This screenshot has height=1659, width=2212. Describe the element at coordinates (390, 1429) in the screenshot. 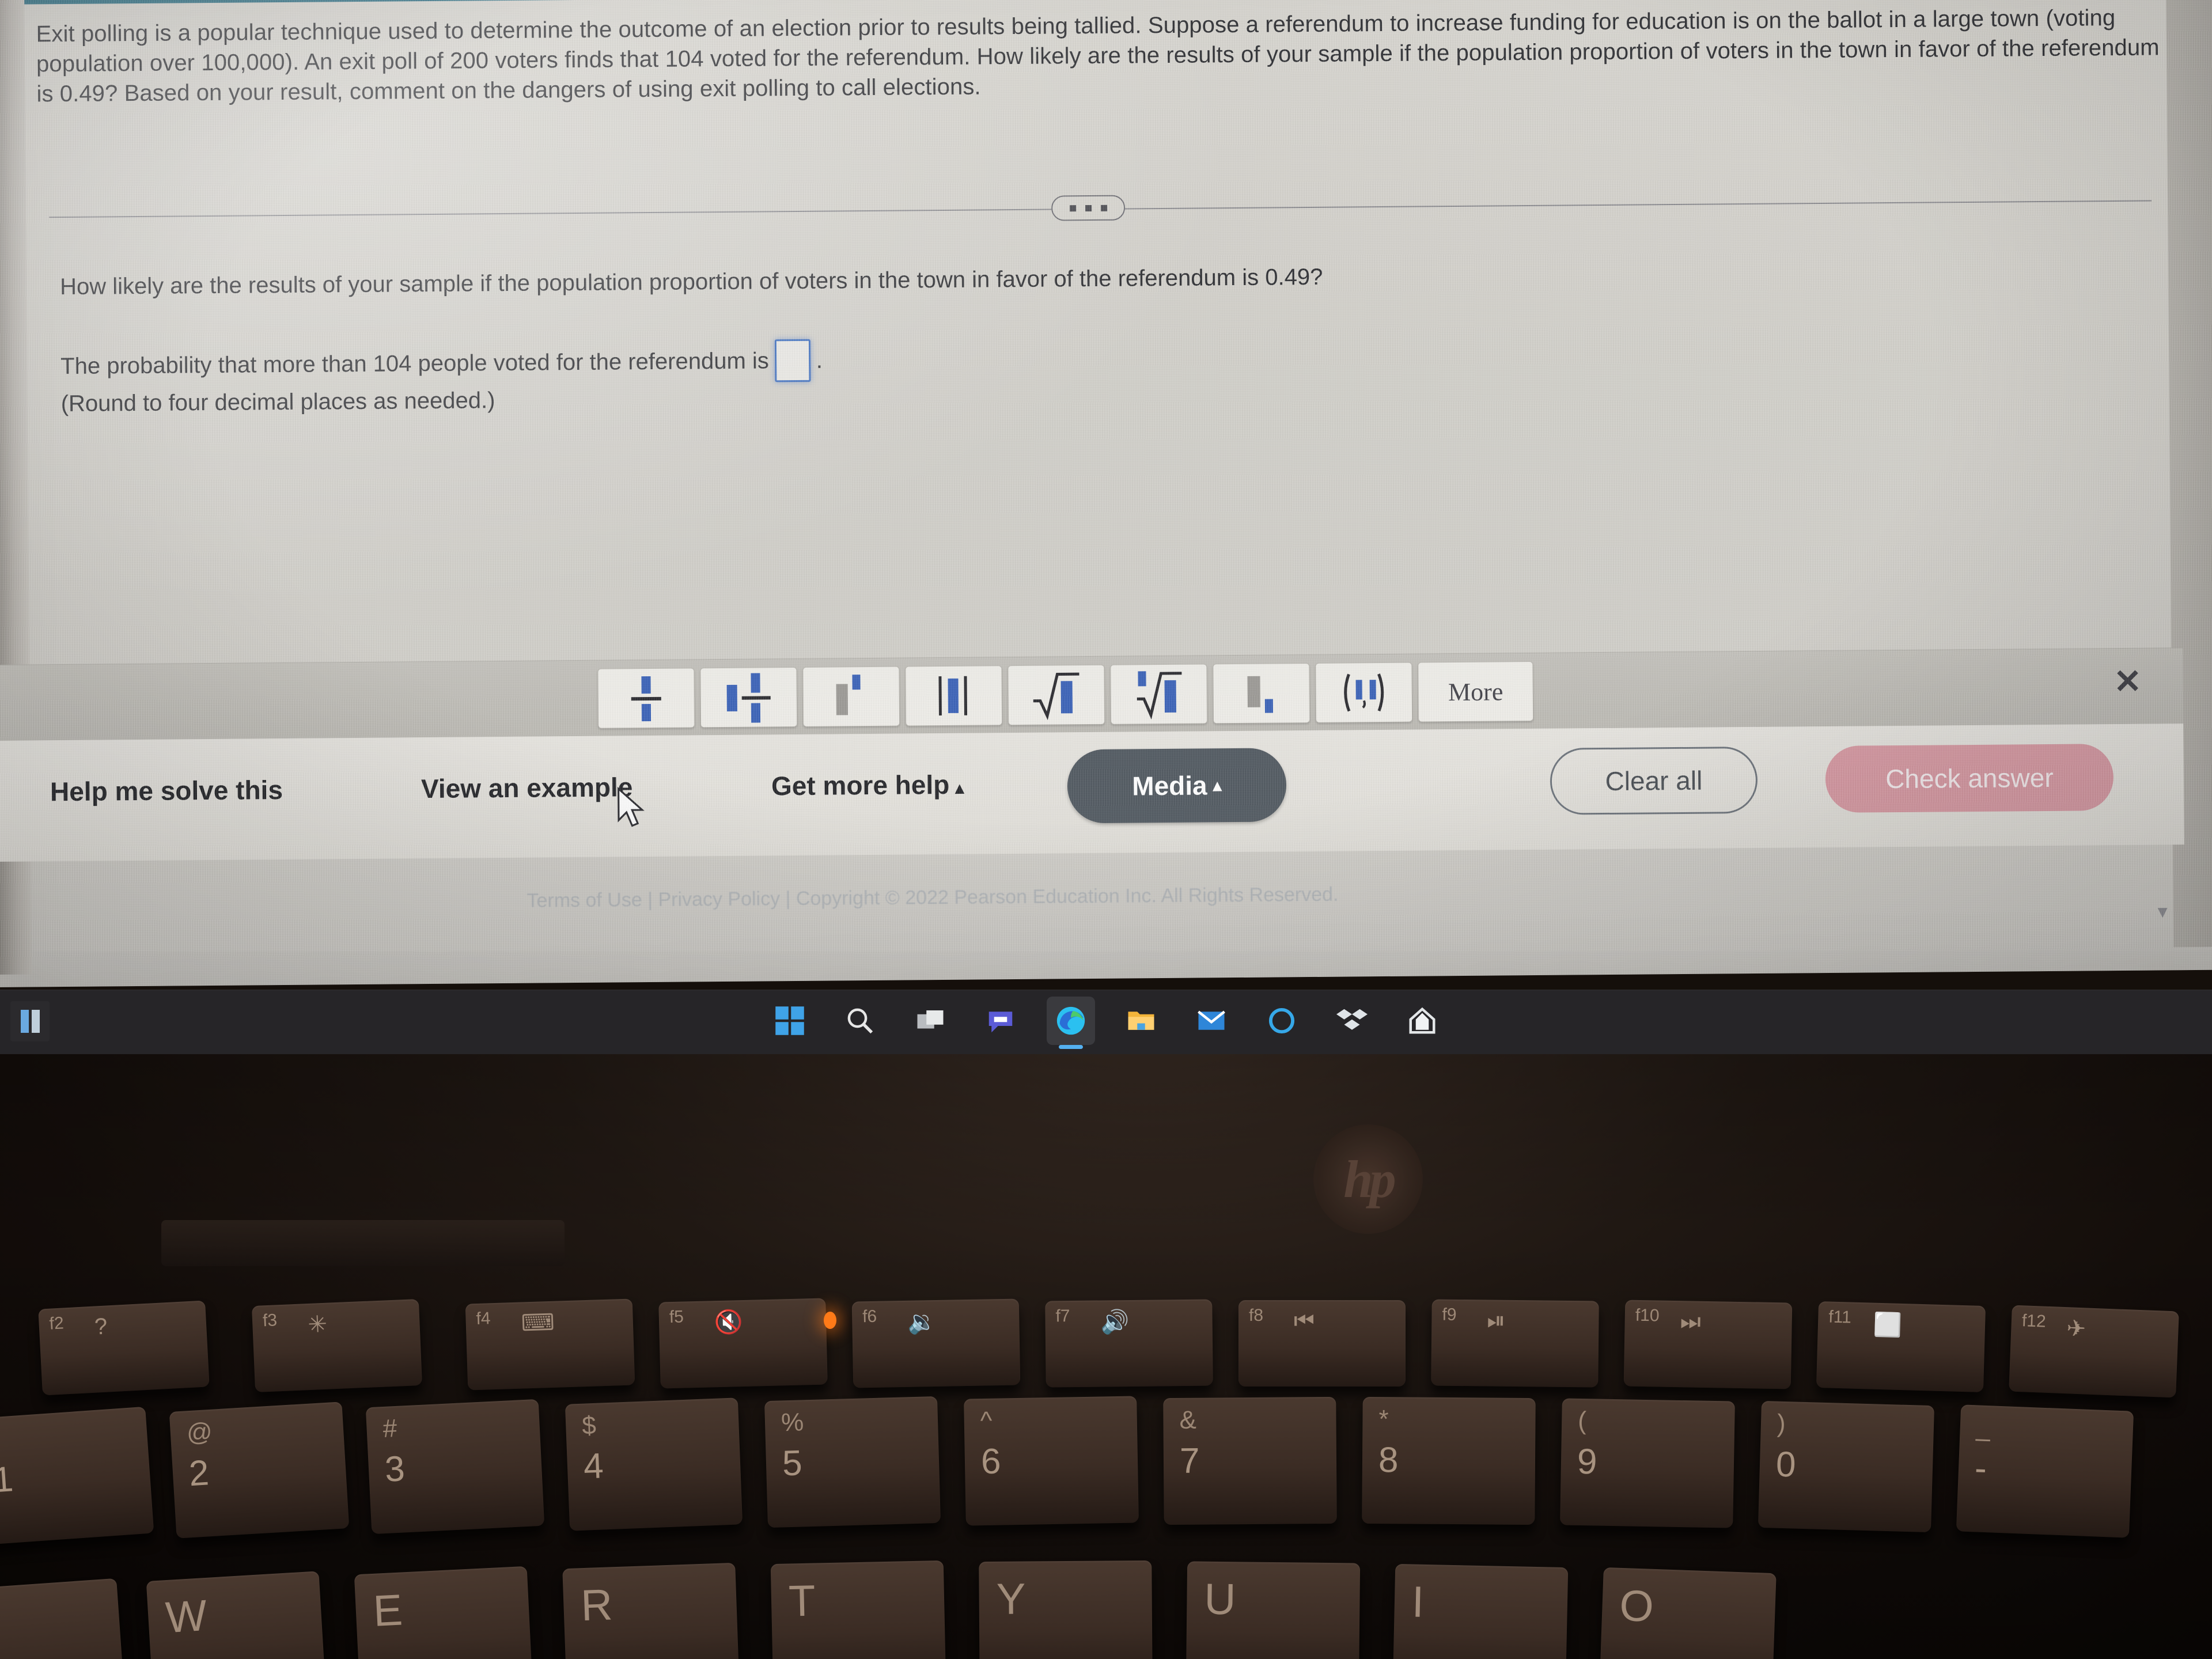

I see `key-3-shift: #` at that location.